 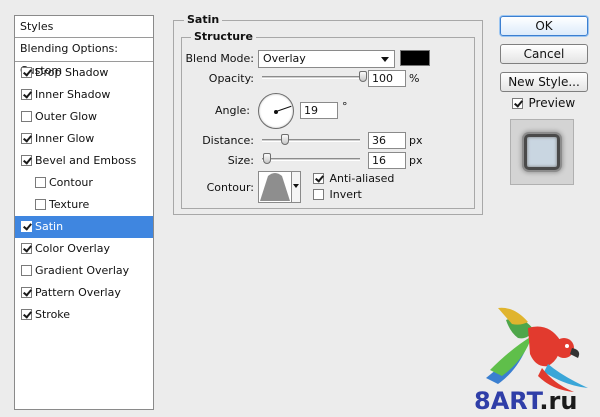 I want to click on style-item-gradient-overlay: Gradient Overlay, so click(x=84, y=271).